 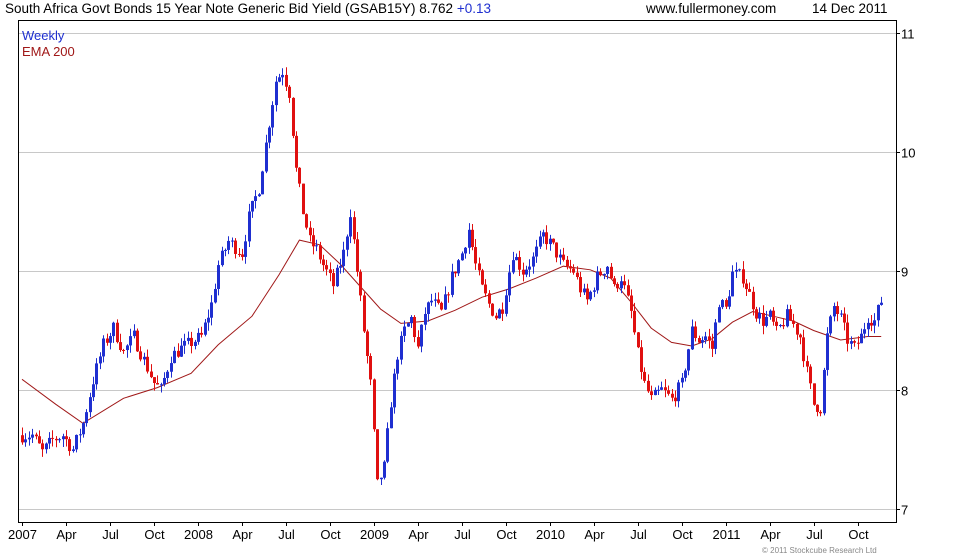 I want to click on x-tick-label: Jul, so click(x=462, y=534).